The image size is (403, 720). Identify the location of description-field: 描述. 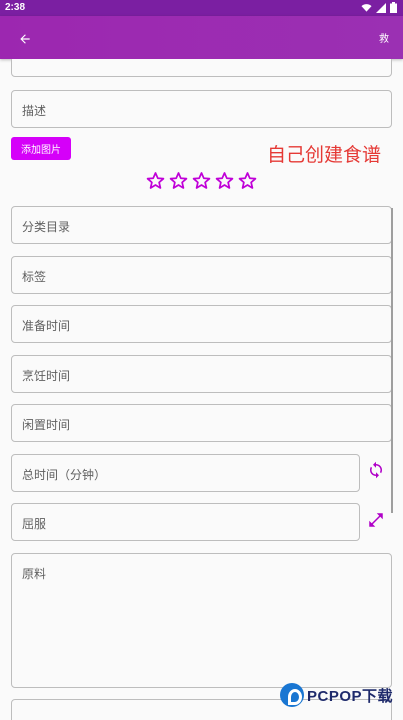
(201, 109).